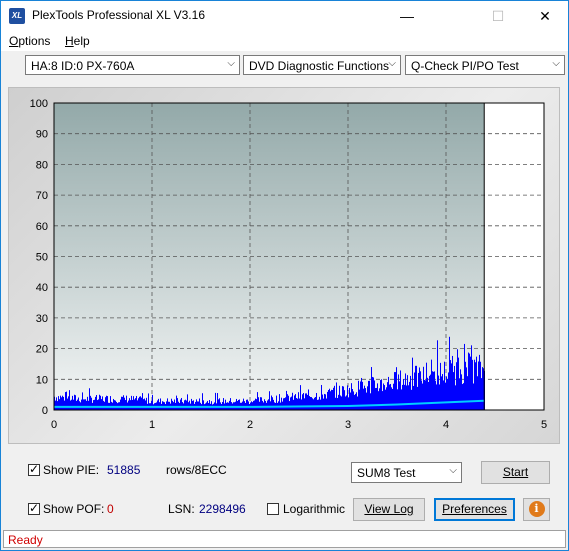  Describe the element at coordinates (273, 509) in the screenshot. I see `logarithmic-checkbox` at that location.